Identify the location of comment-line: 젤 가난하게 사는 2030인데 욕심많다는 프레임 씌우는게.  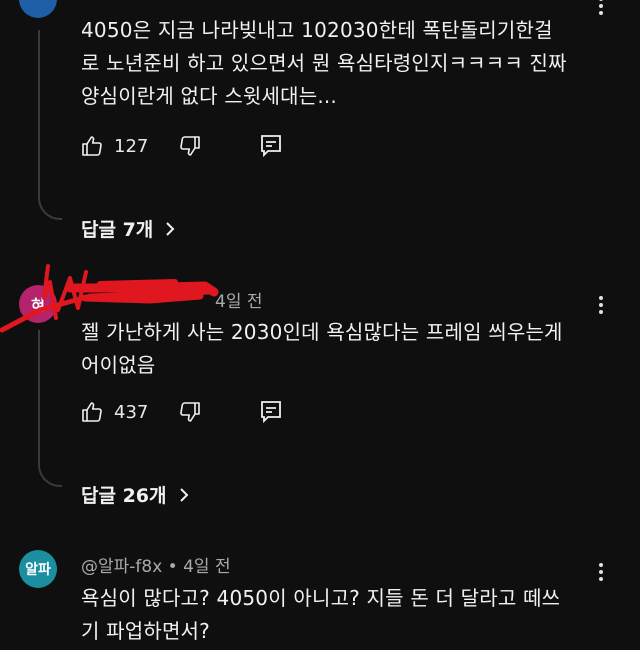
(322, 332).